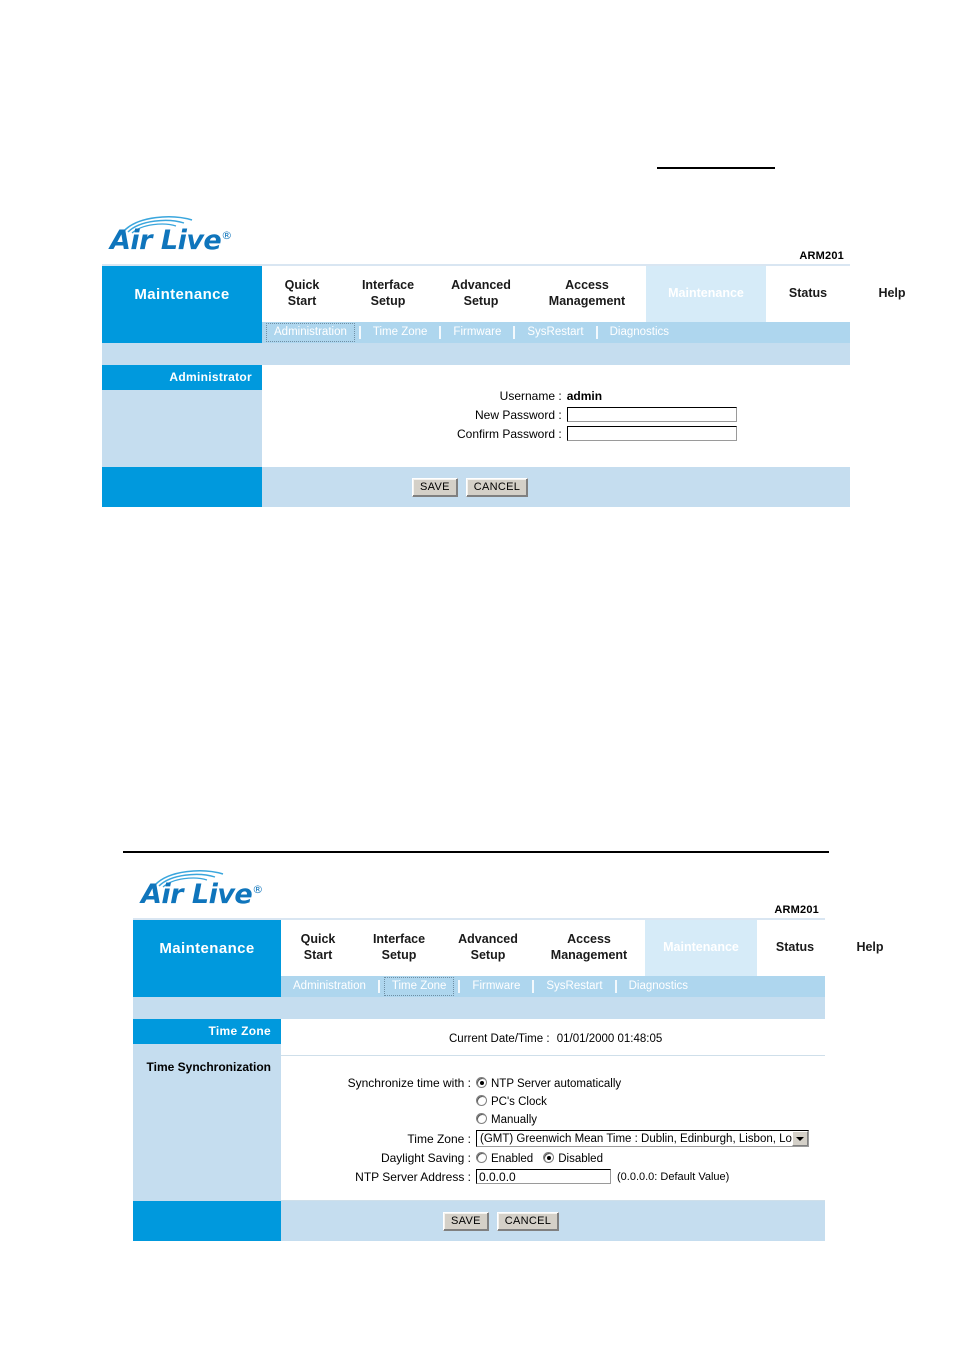 This screenshot has height=1350, width=954. What do you see at coordinates (580, 1159) in the screenshot?
I see `radio-daylight-disabled-label: Disabled` at bounding box center [580, 1159].